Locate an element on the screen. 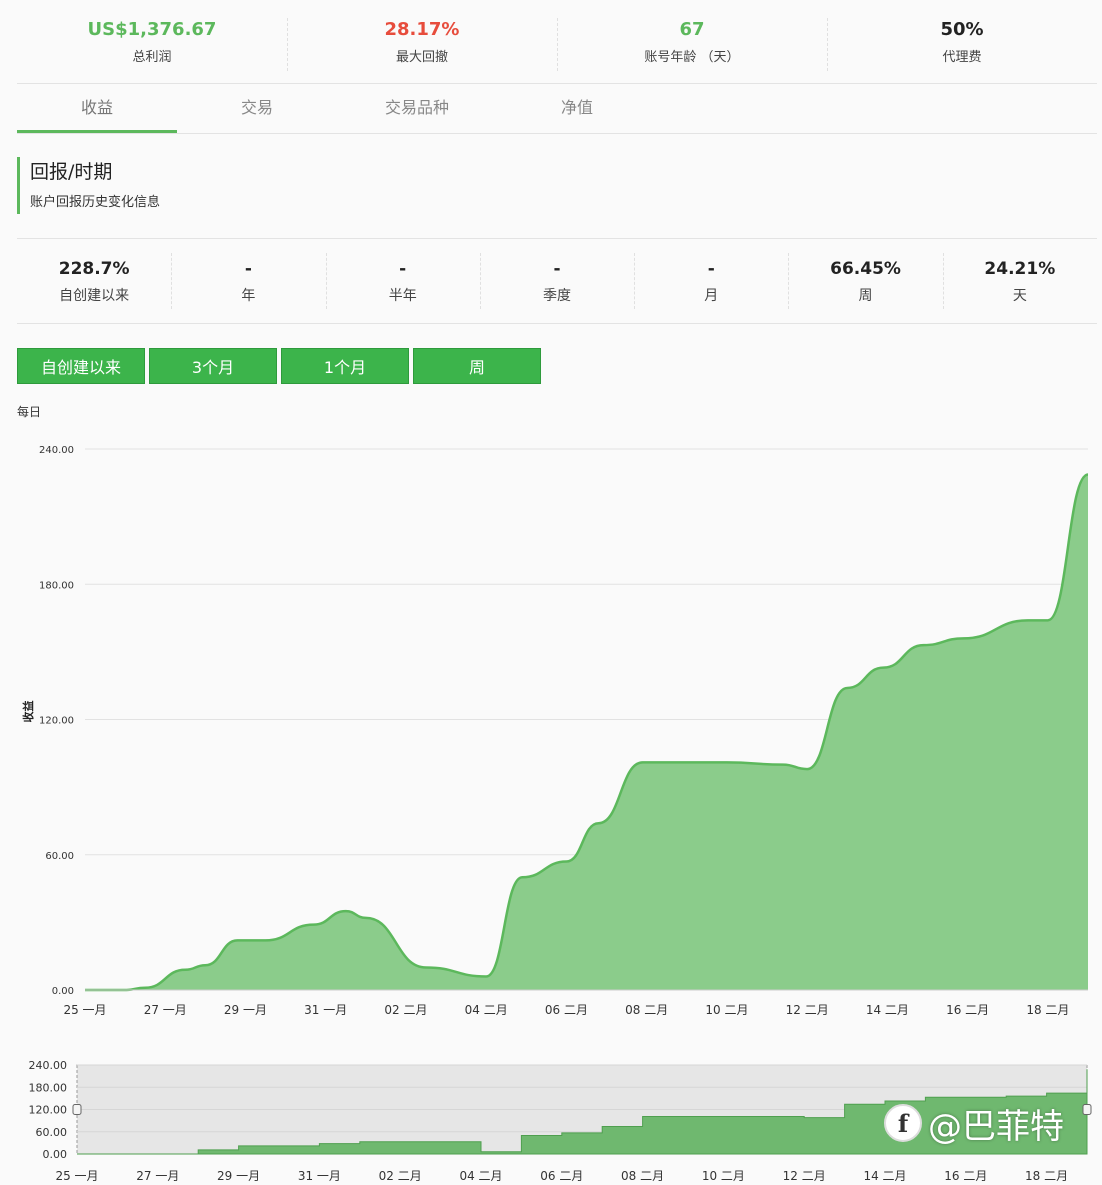  y-tick-label: 120.00 is located at coordinates (56, 721).